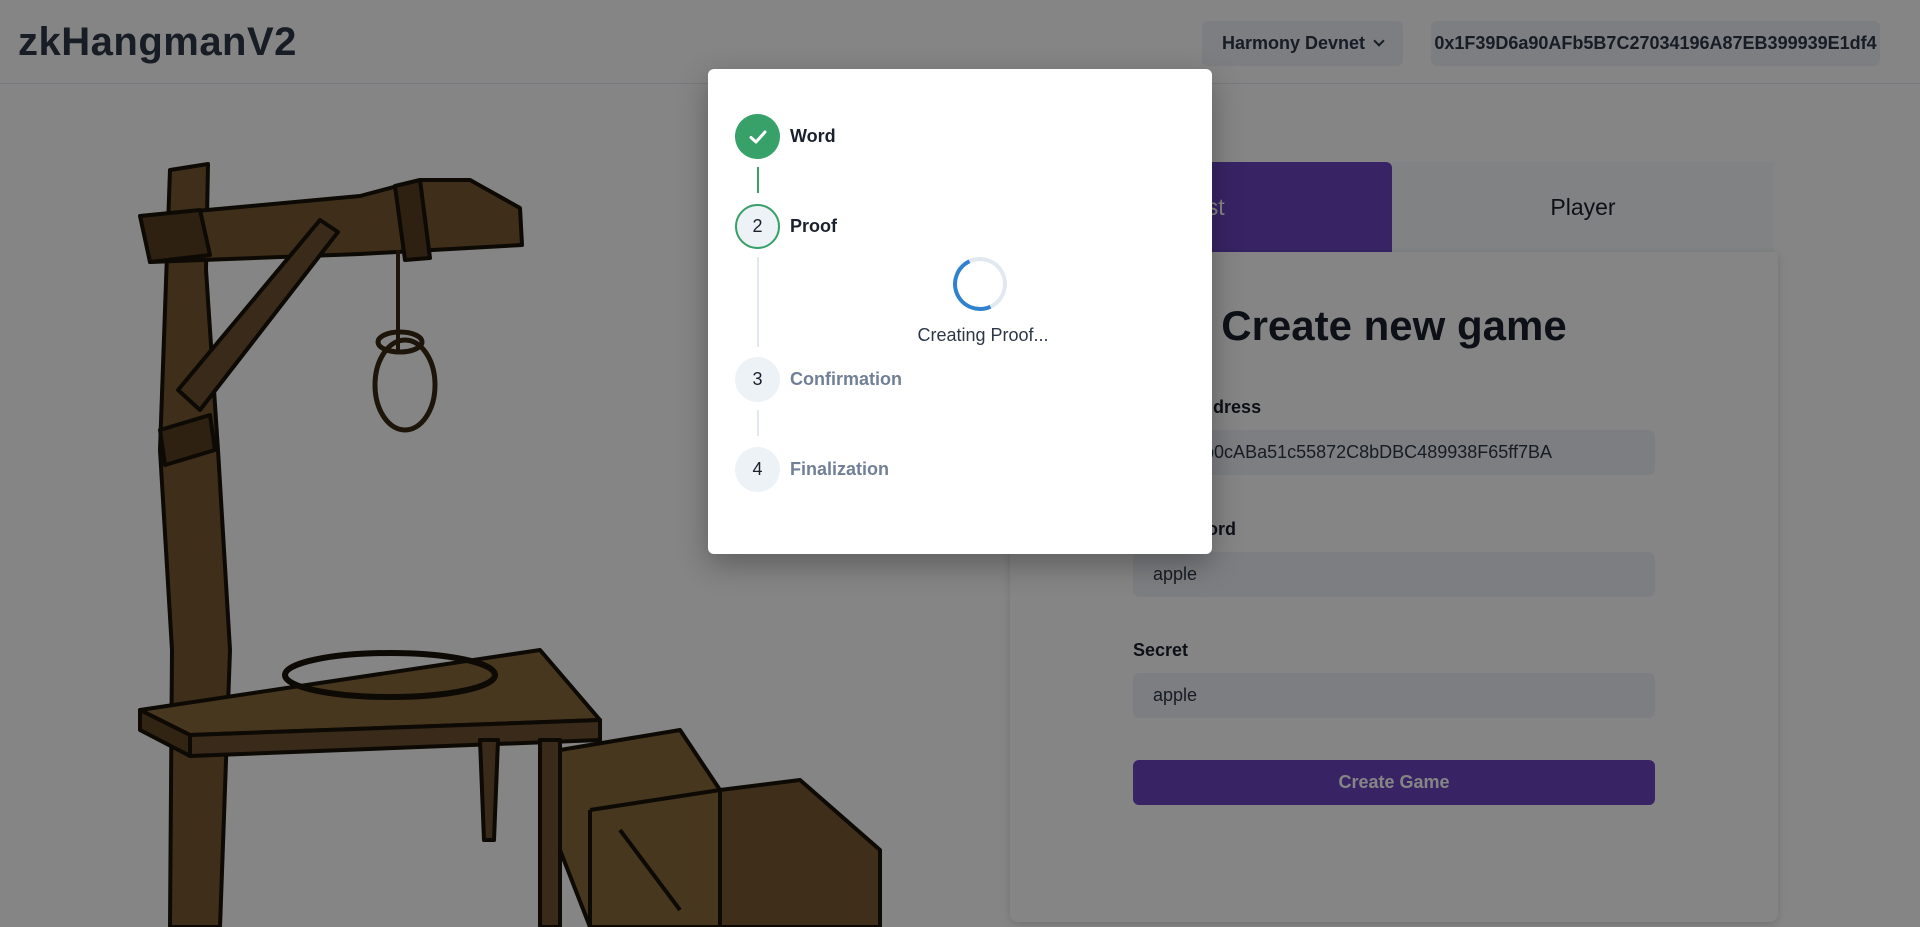 This screenshot has width=1920, height=927. What do you see at coordinates (757, 226) in the screenshot?
I see `step-number: 2` at bounding box center [757, 226].